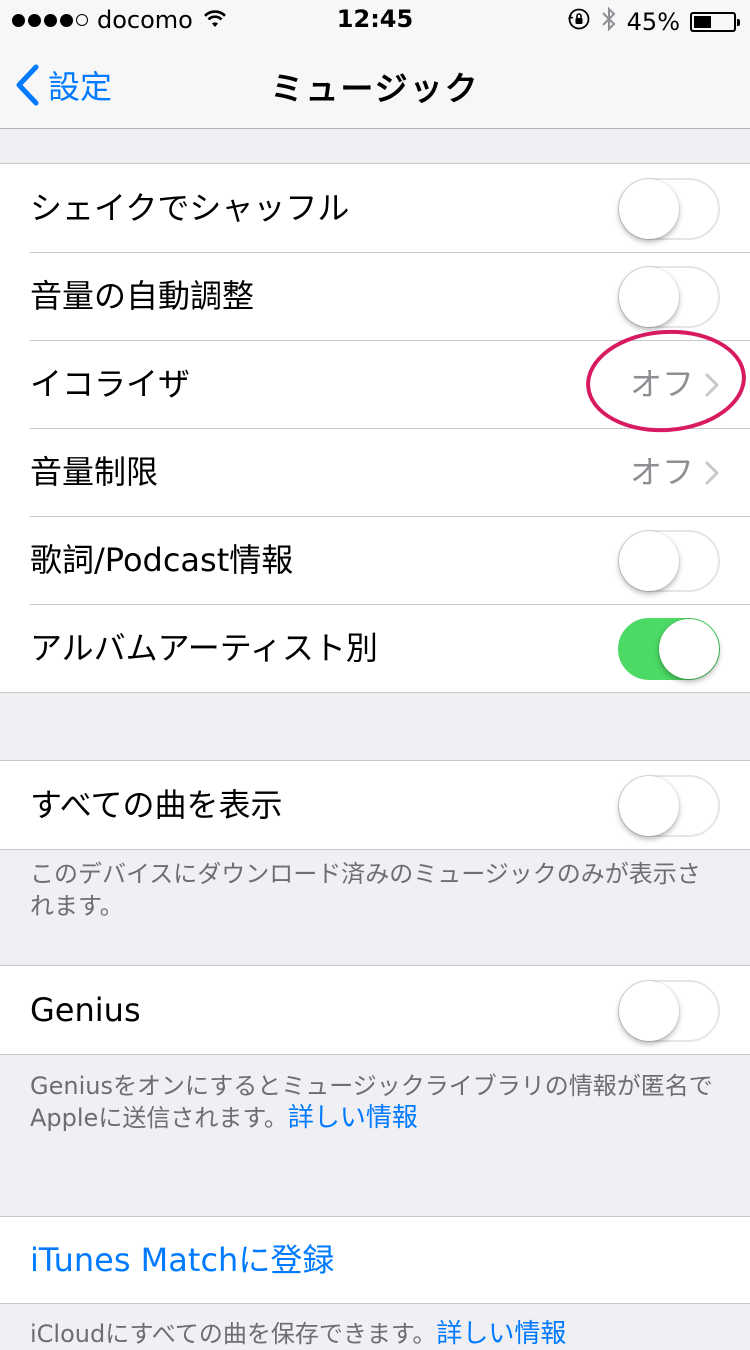 The width and height of the screenshot is (750, 1350). I want to click on itunes-match-learn-more-link: 詳しい情報, so click(501, 1334).